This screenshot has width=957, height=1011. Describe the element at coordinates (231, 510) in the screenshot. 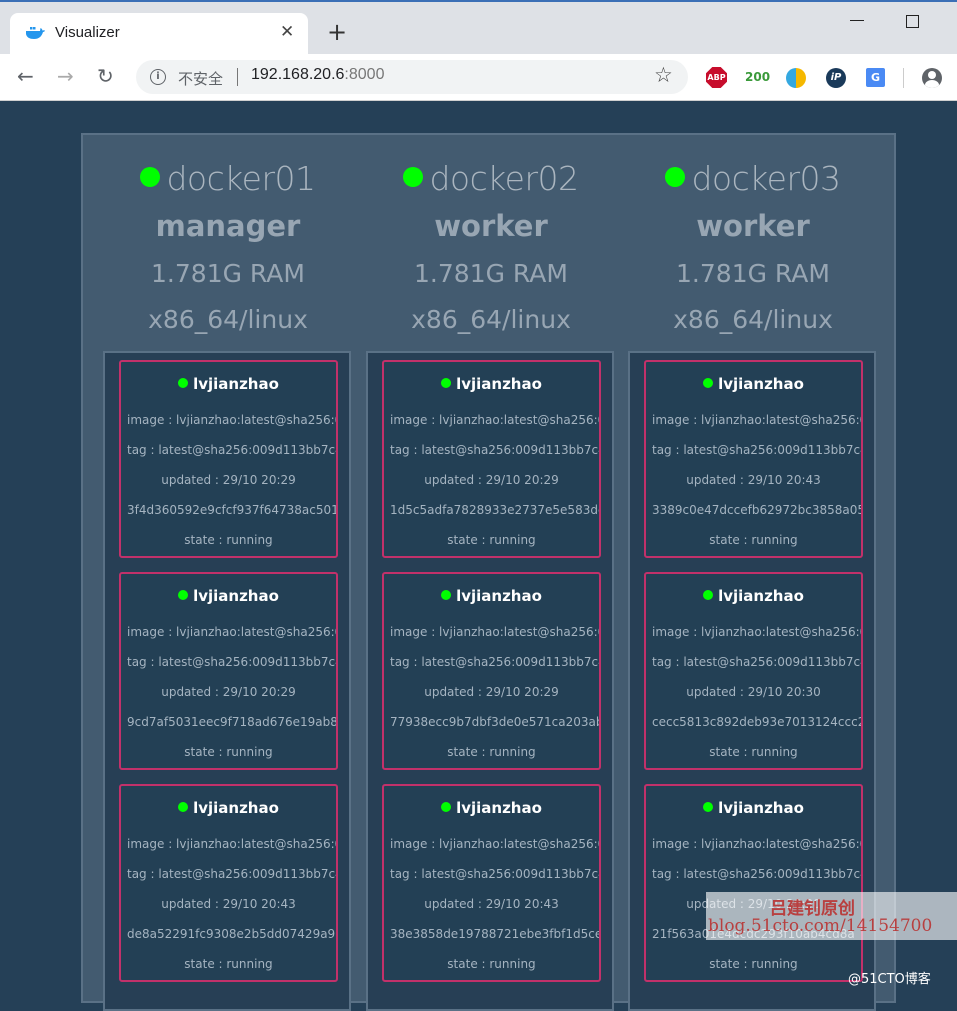

I see `task-id: 3f4d360592e9cfcf937f64738ac50196` at that location.